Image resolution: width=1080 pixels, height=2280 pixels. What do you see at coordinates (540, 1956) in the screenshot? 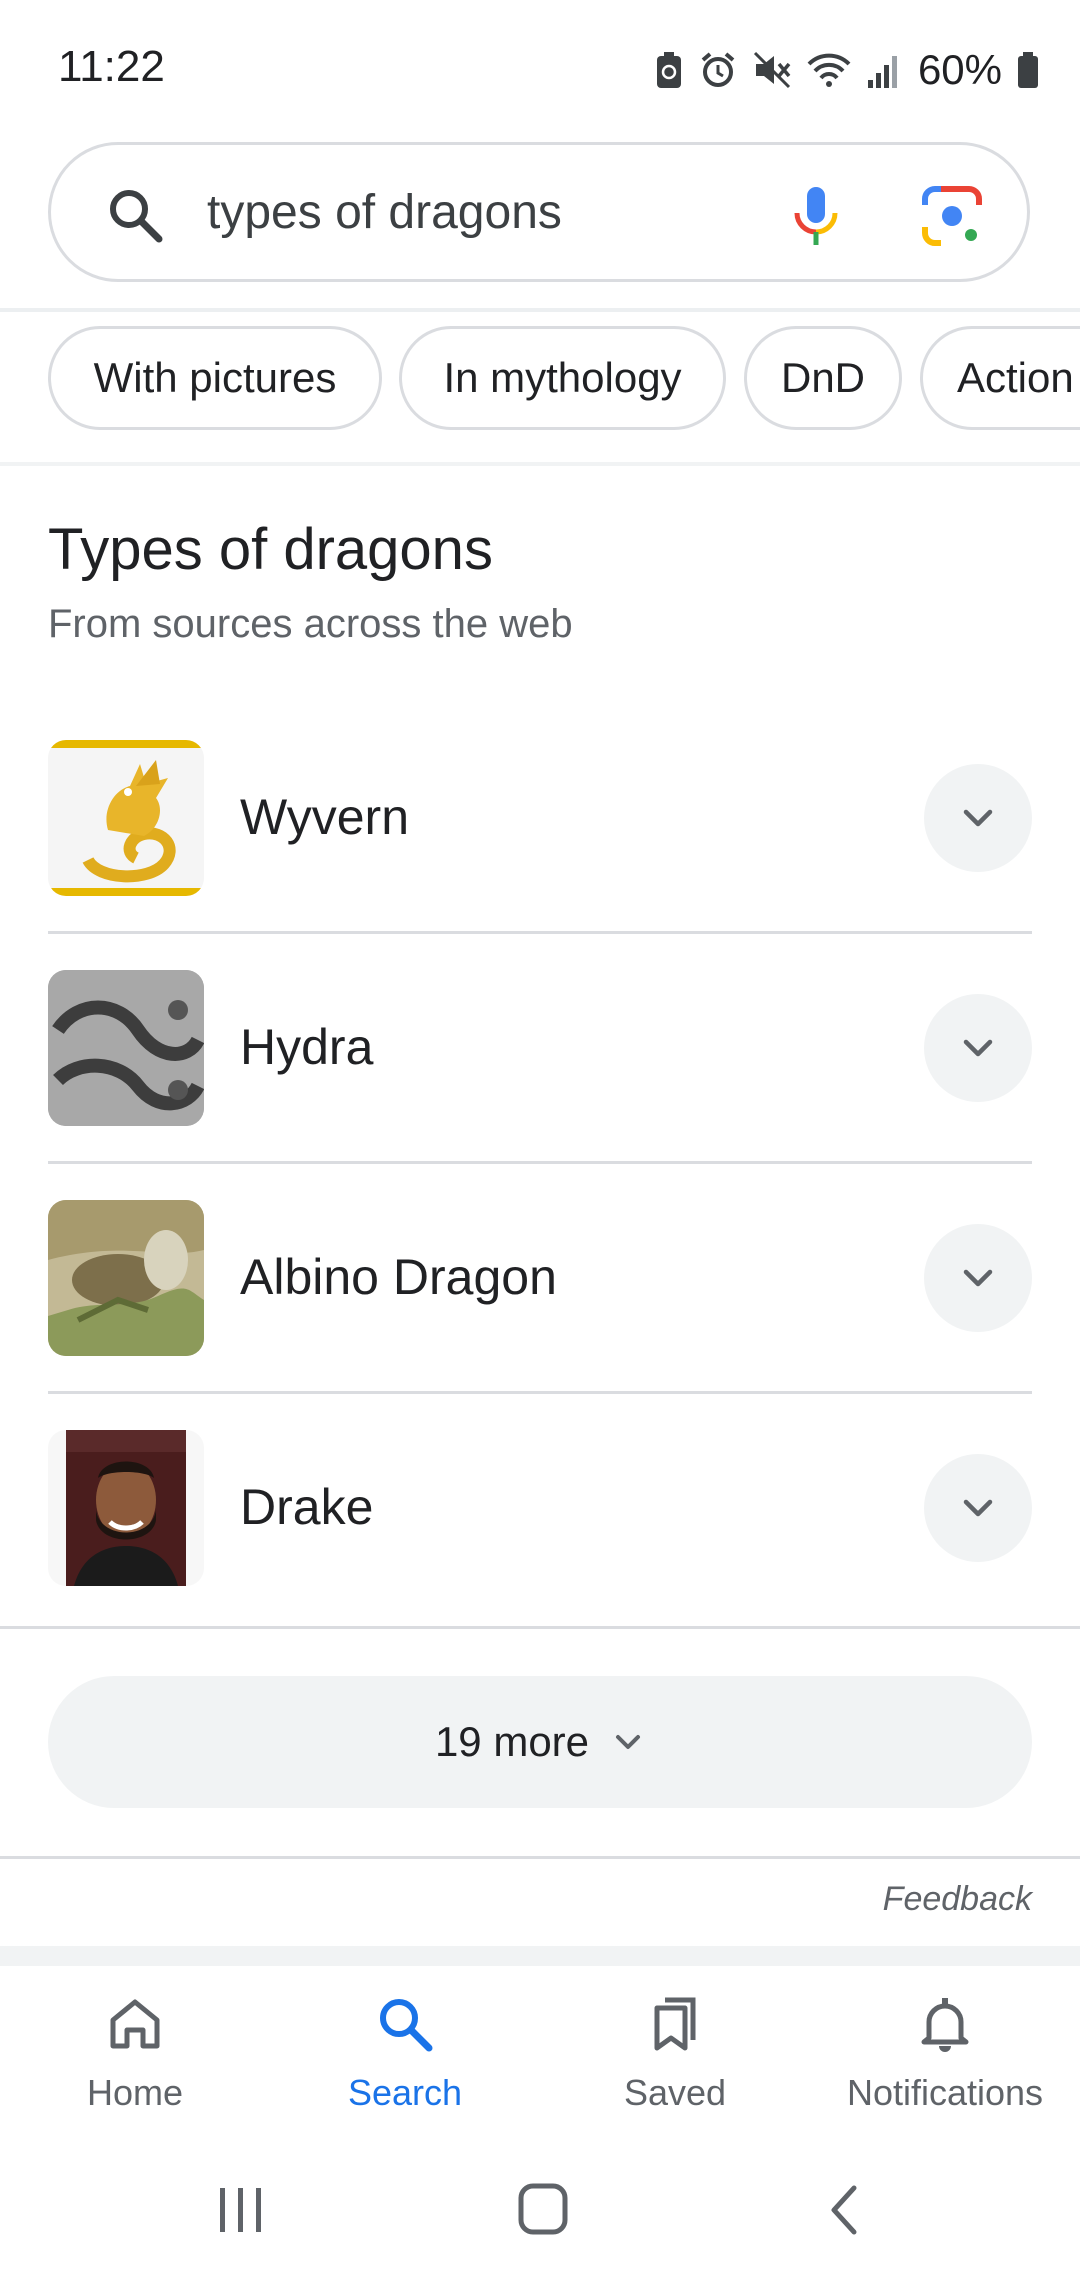
I see `section-separator` at bounding box center [540, 1956].